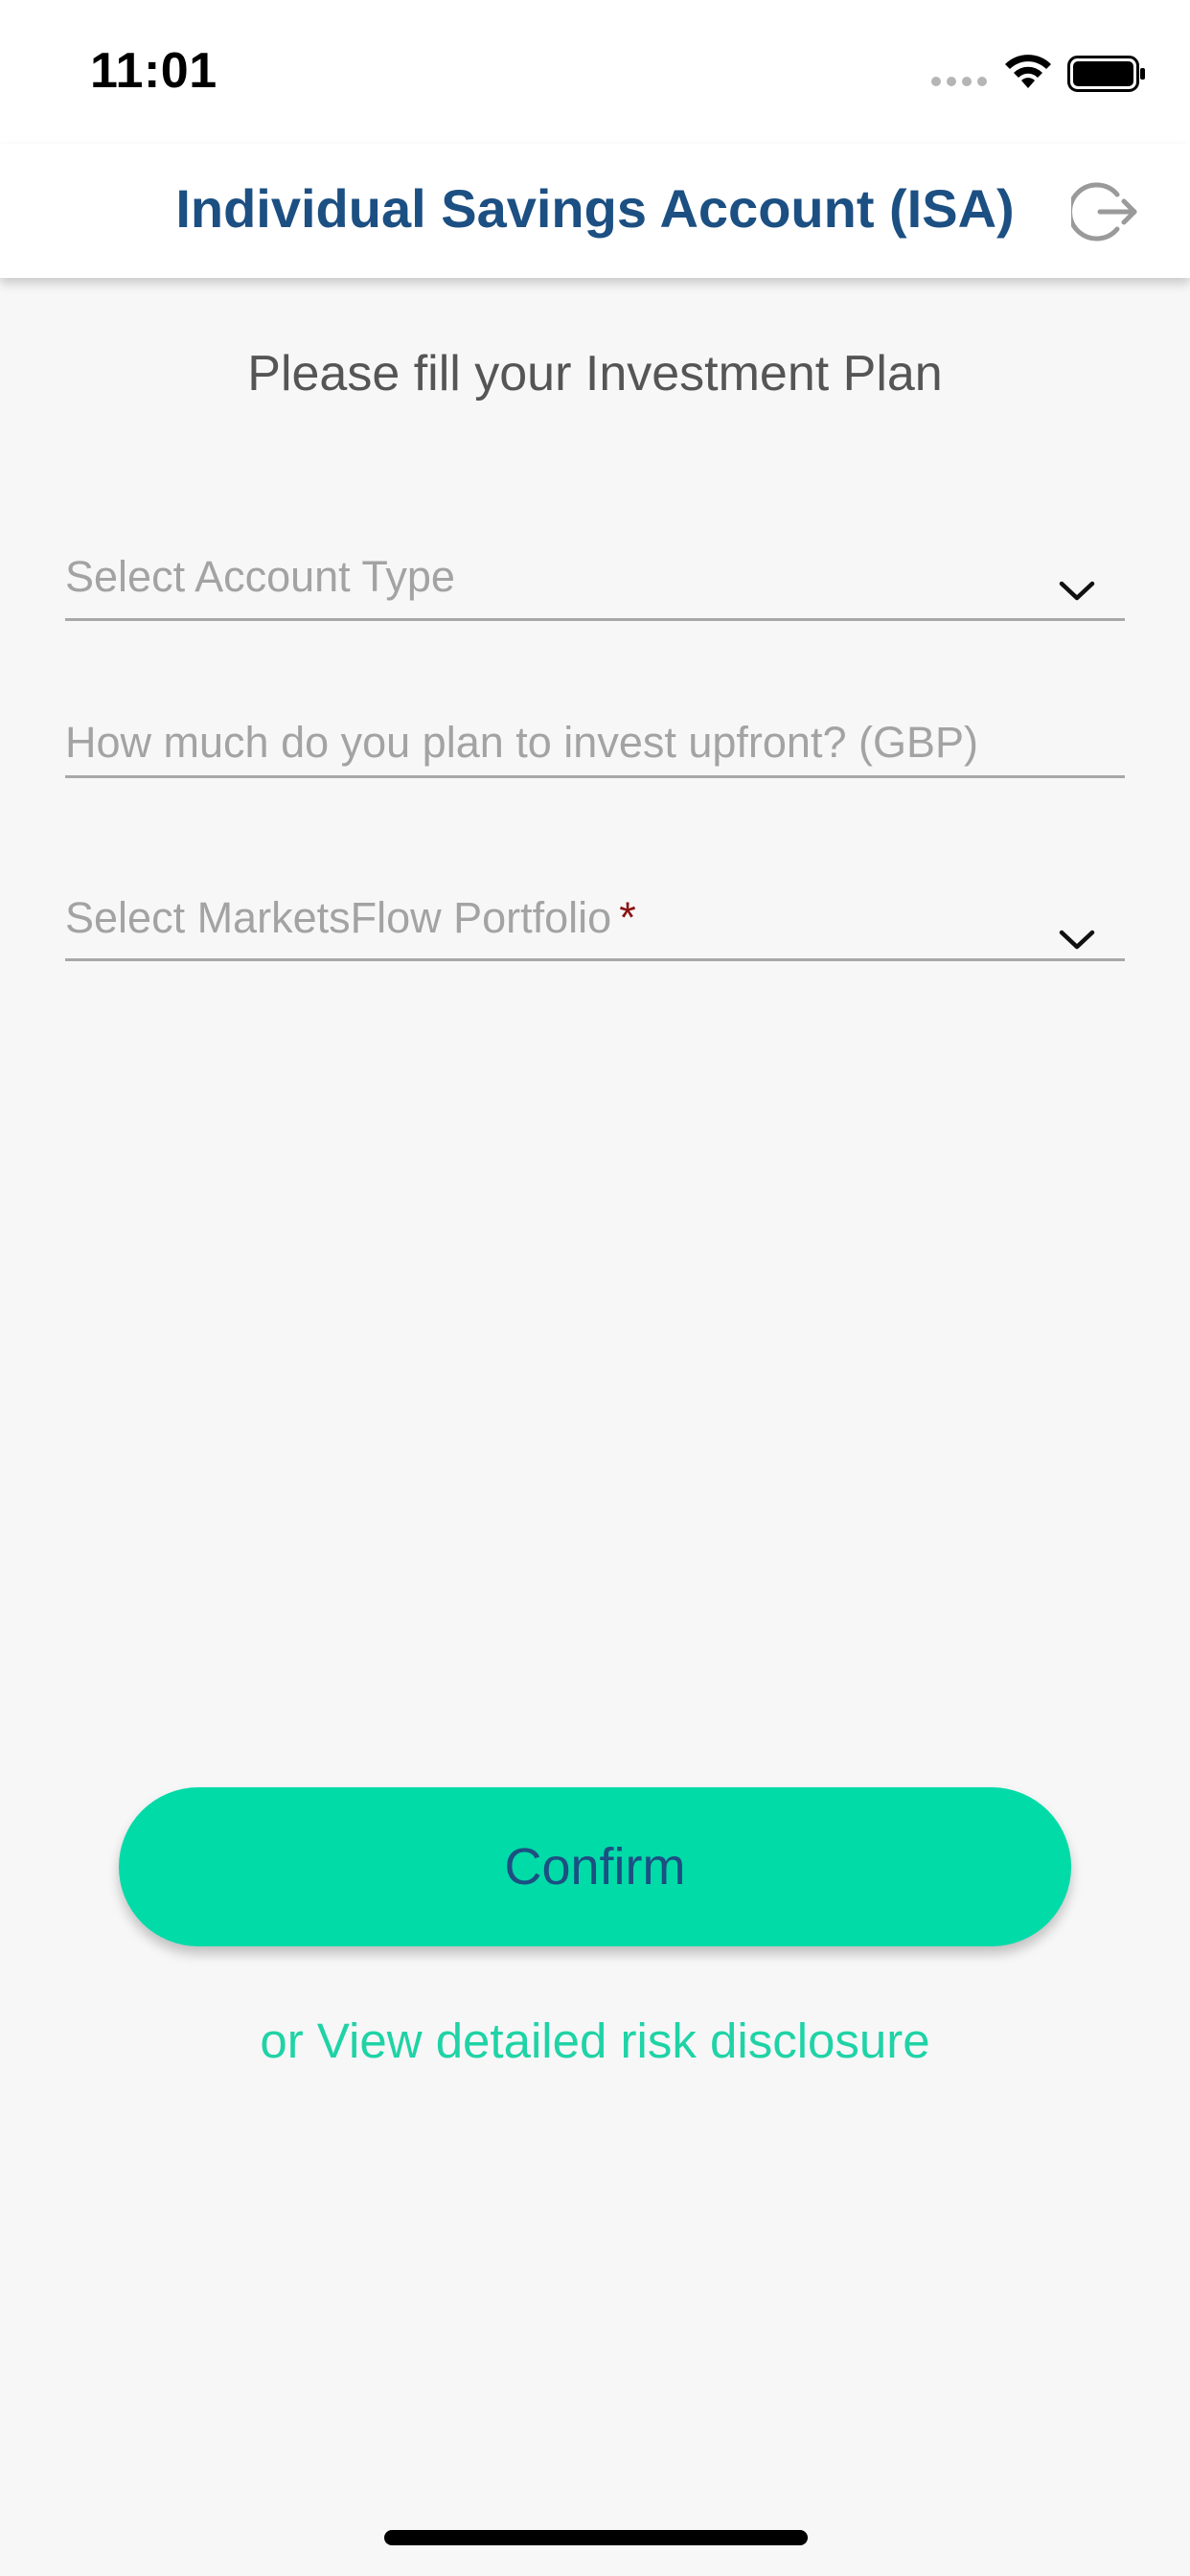 Image resolution: width=1190 pixels, height=2576 pixels. I want to click on app-header: Individual Savings Account (ISA), so click(595, 211).